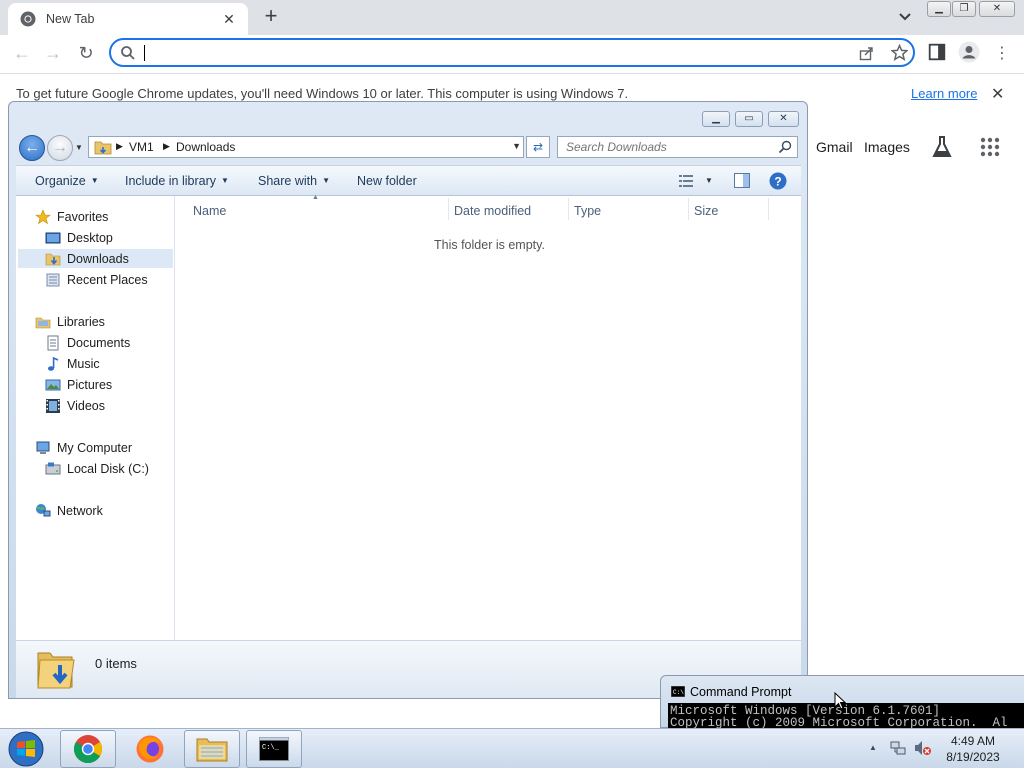 This screenshot has width=1024, height=768. I want to click on nav-network: Network, so click(69, 510).